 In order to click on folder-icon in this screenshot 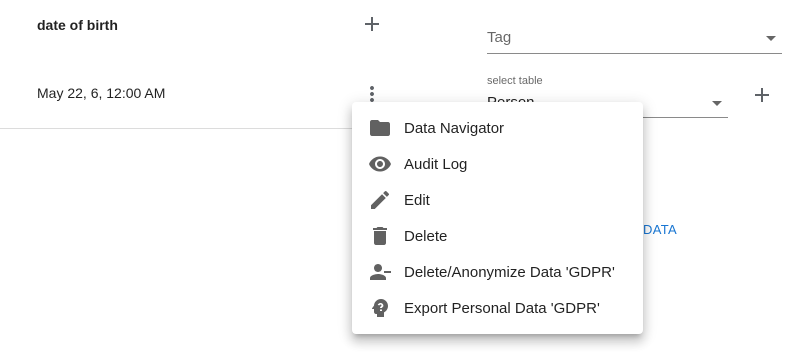, I will do `click(380, 128)`.